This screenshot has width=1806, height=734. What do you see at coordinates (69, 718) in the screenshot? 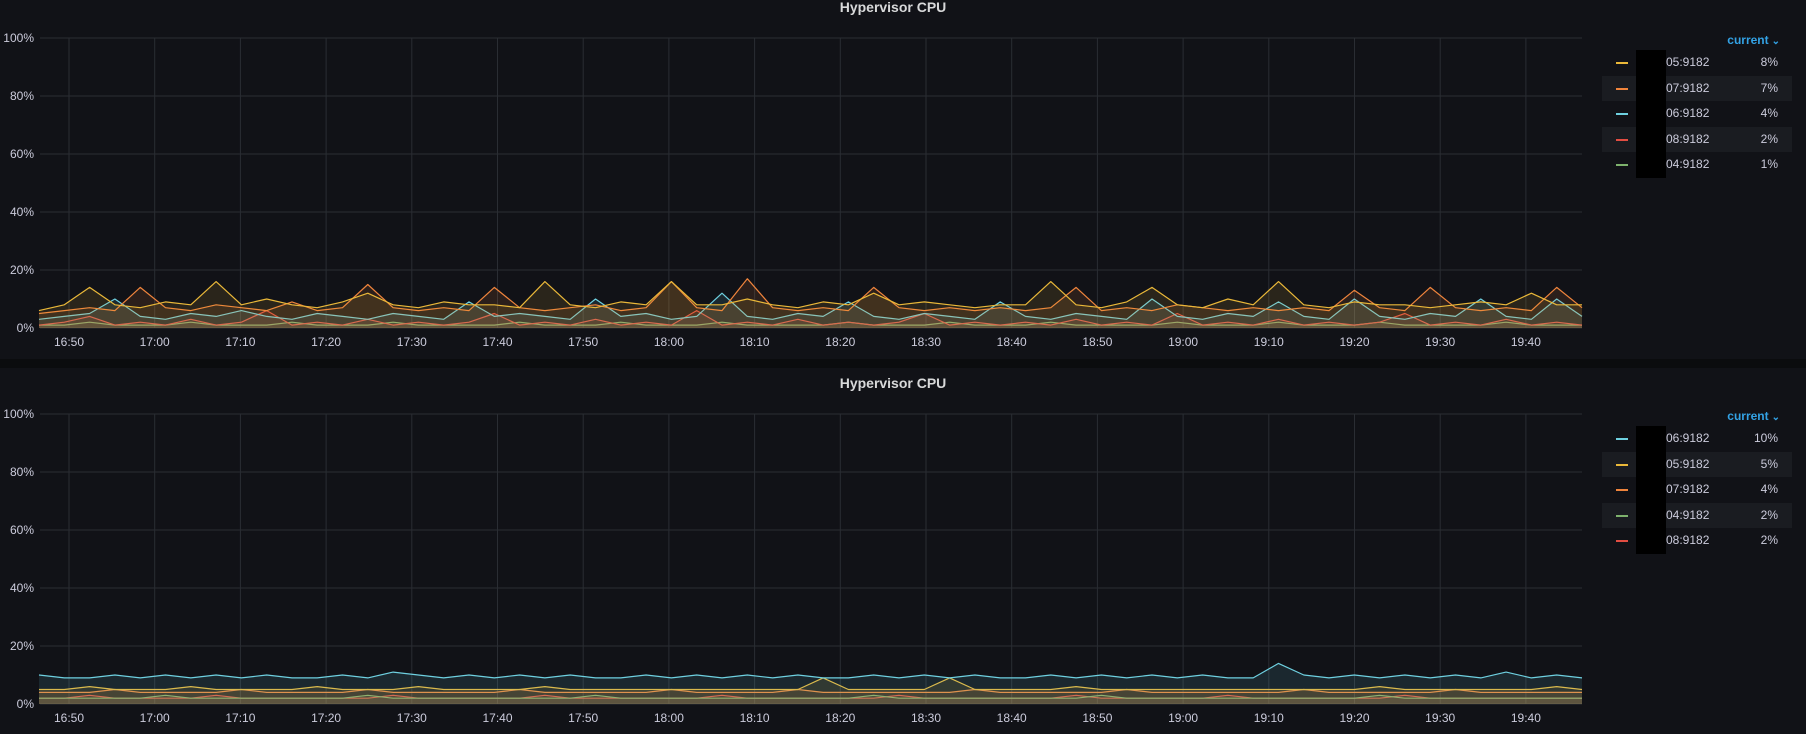
I see `x-tick-label: 16:50` at bounding box center [69, 718].